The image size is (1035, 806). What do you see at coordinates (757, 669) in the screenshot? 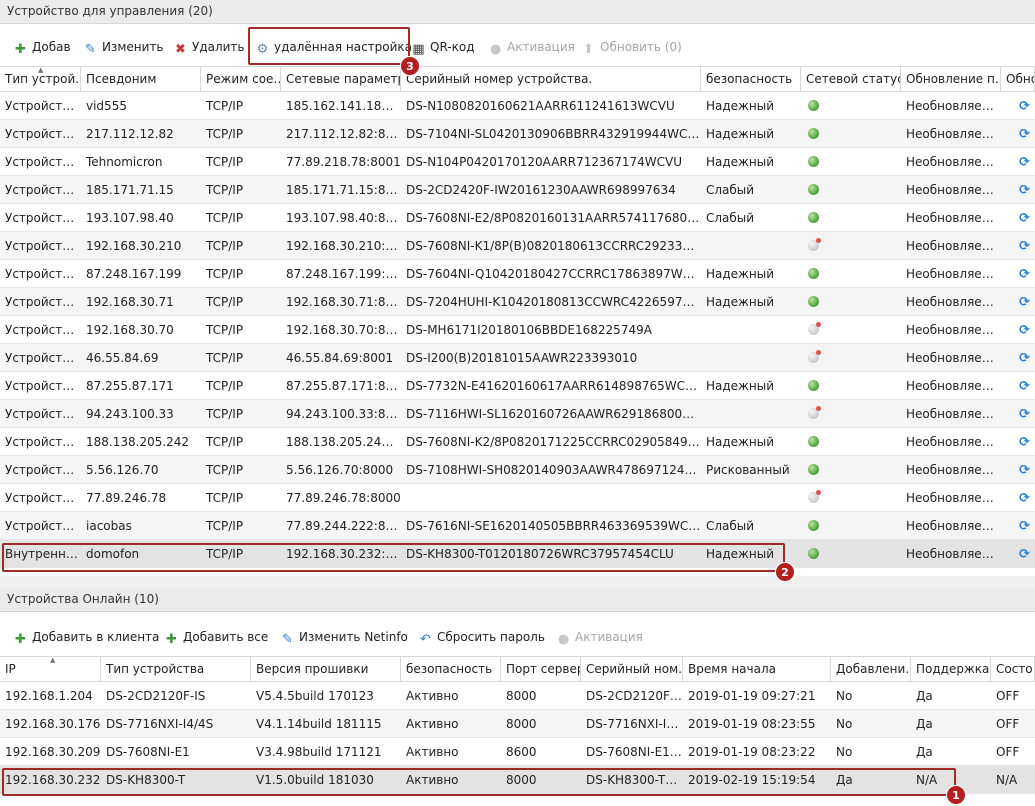
I see `column-header: Время начала` at bounding box center [757, 669].